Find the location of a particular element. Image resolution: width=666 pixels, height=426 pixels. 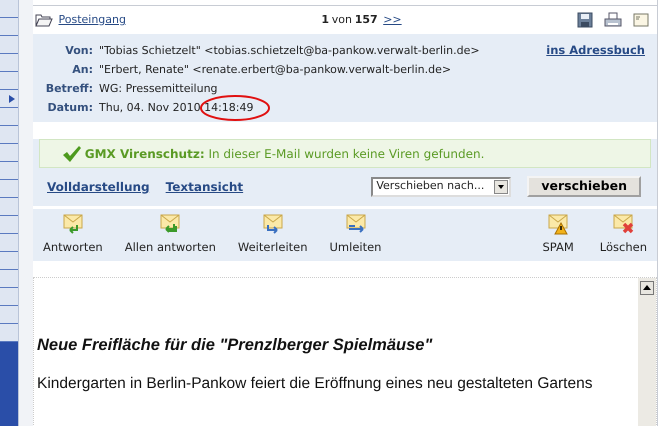

toolbar-button: Umleiten is located at coordinates (356, 234).